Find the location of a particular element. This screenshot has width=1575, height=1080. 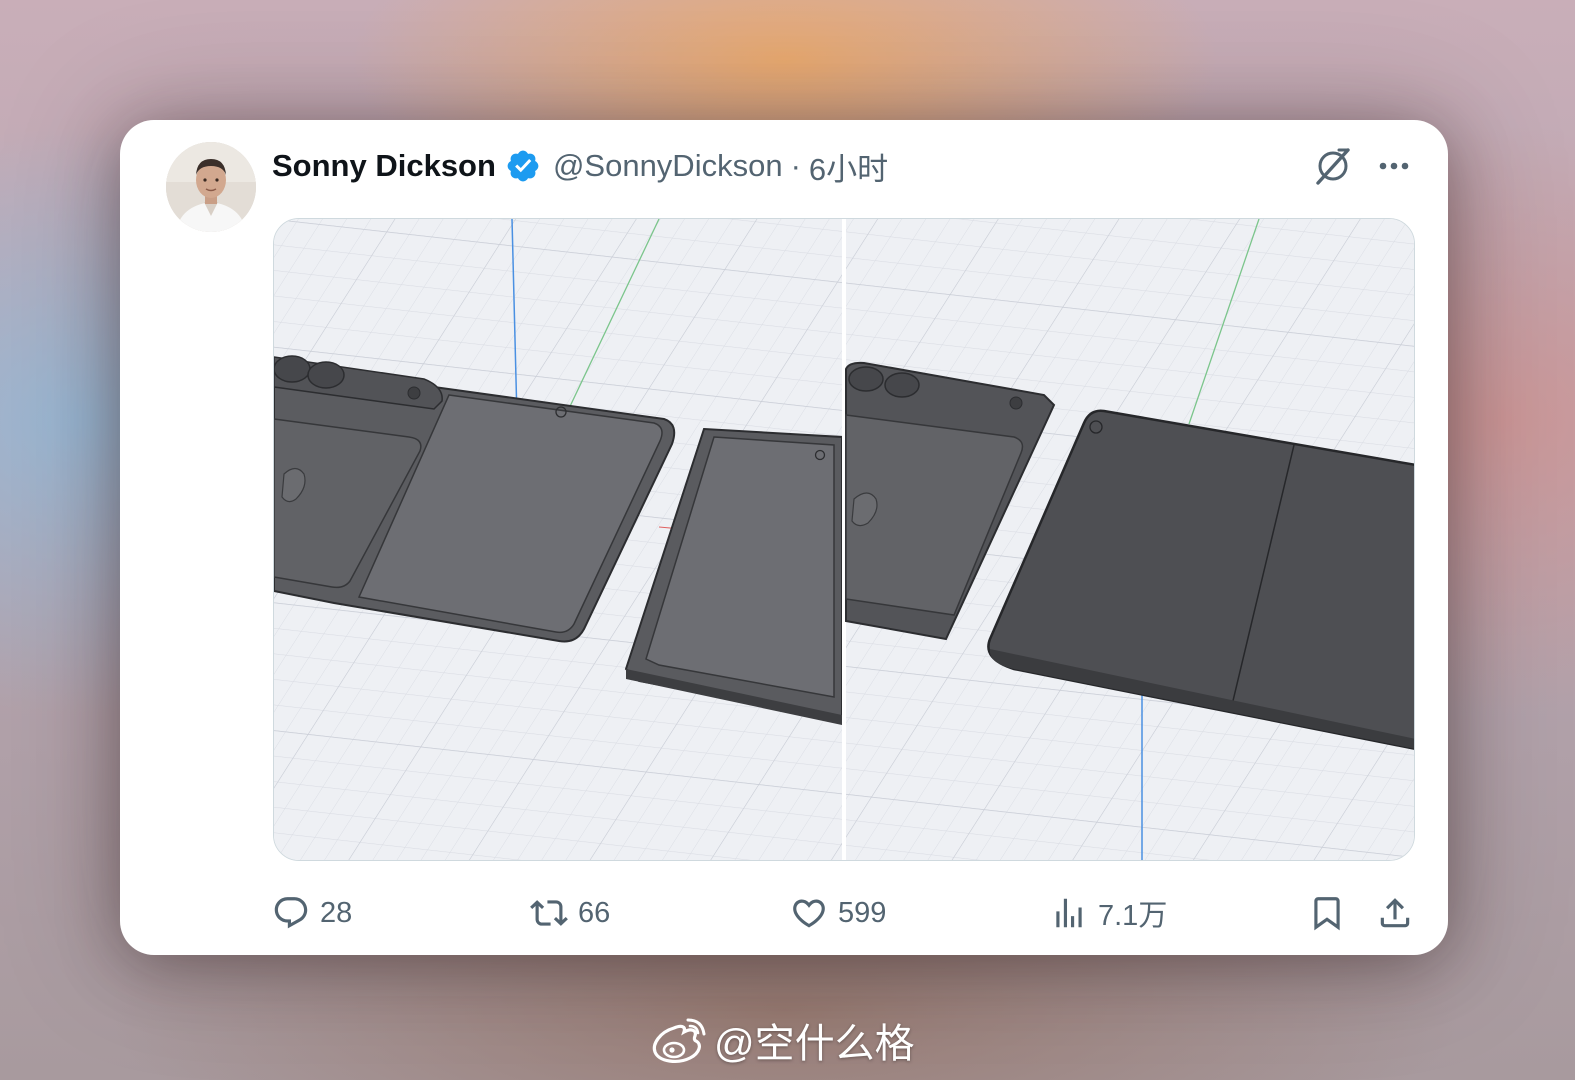

share-button is located at coordinates (1395, 913).